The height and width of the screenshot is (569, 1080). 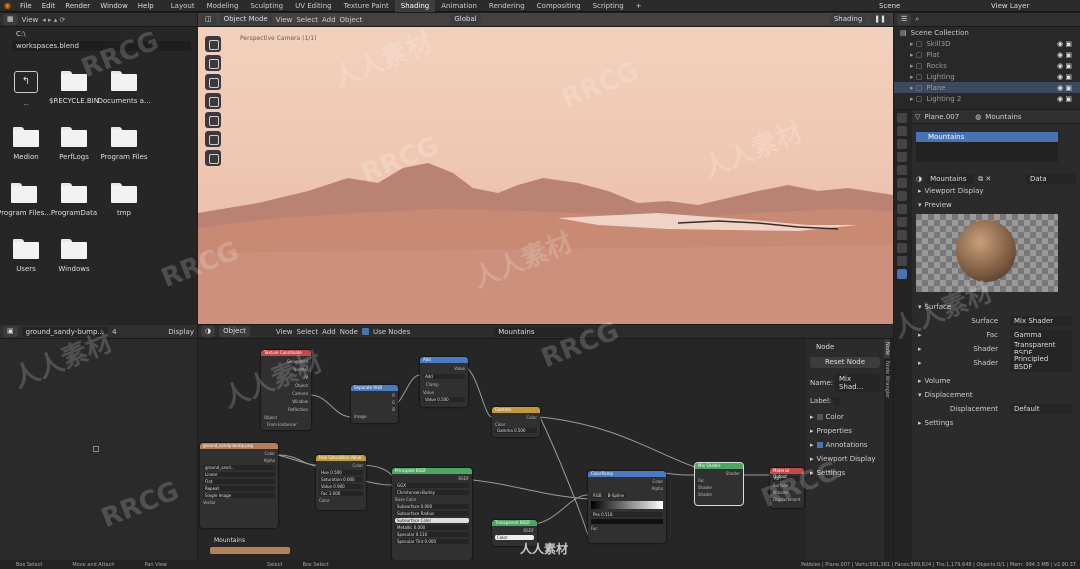 What do you see at coordinates (902, 209) in the screenshot?
I see `modifier-tab-icon` at bounding box center [902, 209].